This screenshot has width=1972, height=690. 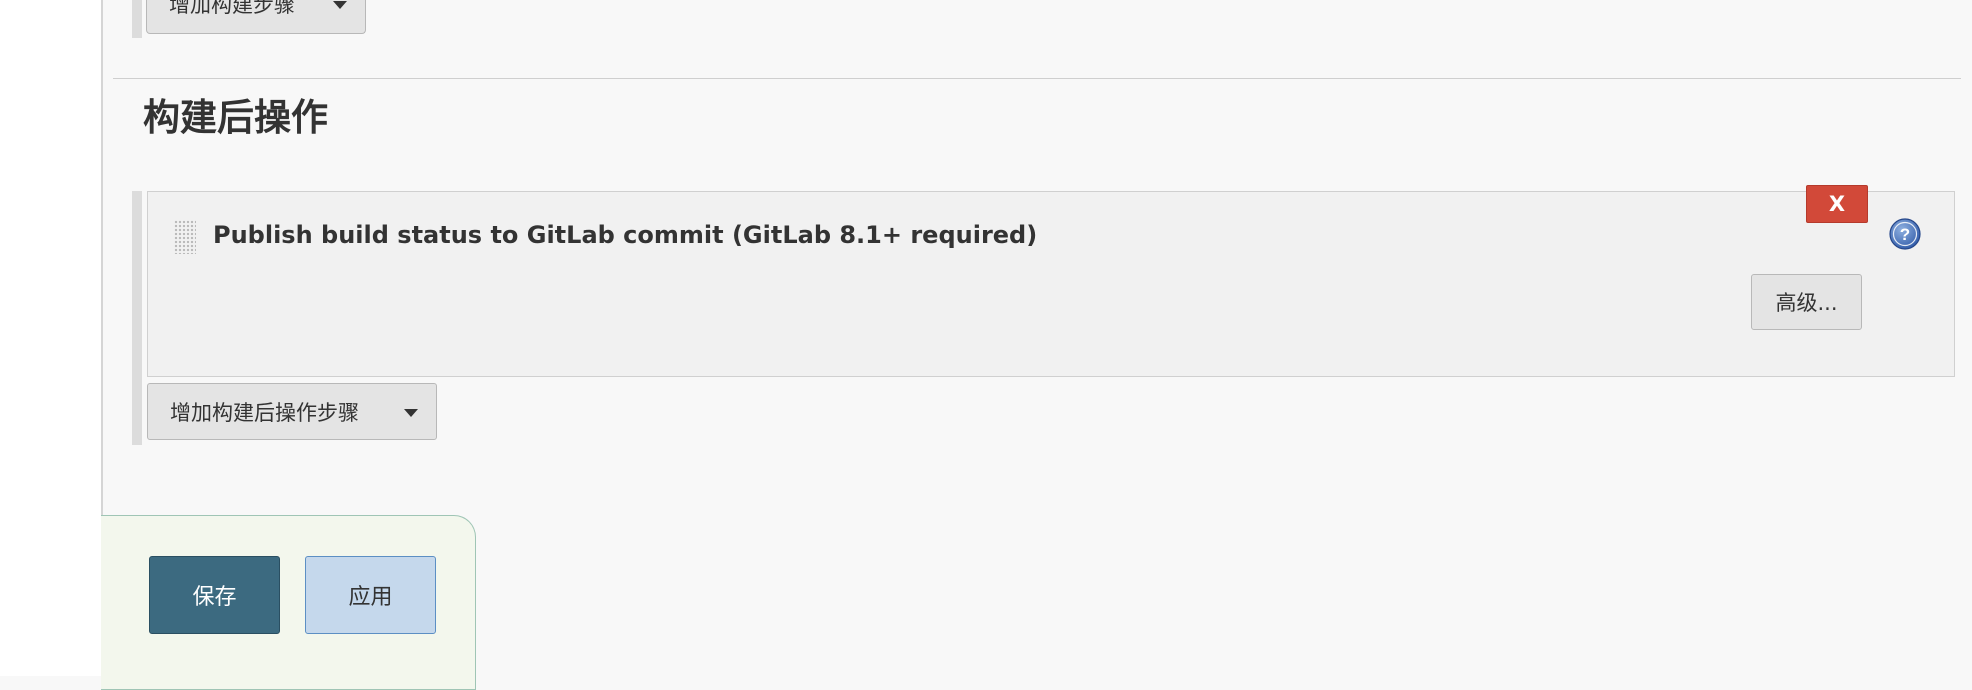 What do you see at coordinates (232, 8) in the screenshot?
I see `add-build-step-label: 增加构建步骤` at bounding box center [232, 8].